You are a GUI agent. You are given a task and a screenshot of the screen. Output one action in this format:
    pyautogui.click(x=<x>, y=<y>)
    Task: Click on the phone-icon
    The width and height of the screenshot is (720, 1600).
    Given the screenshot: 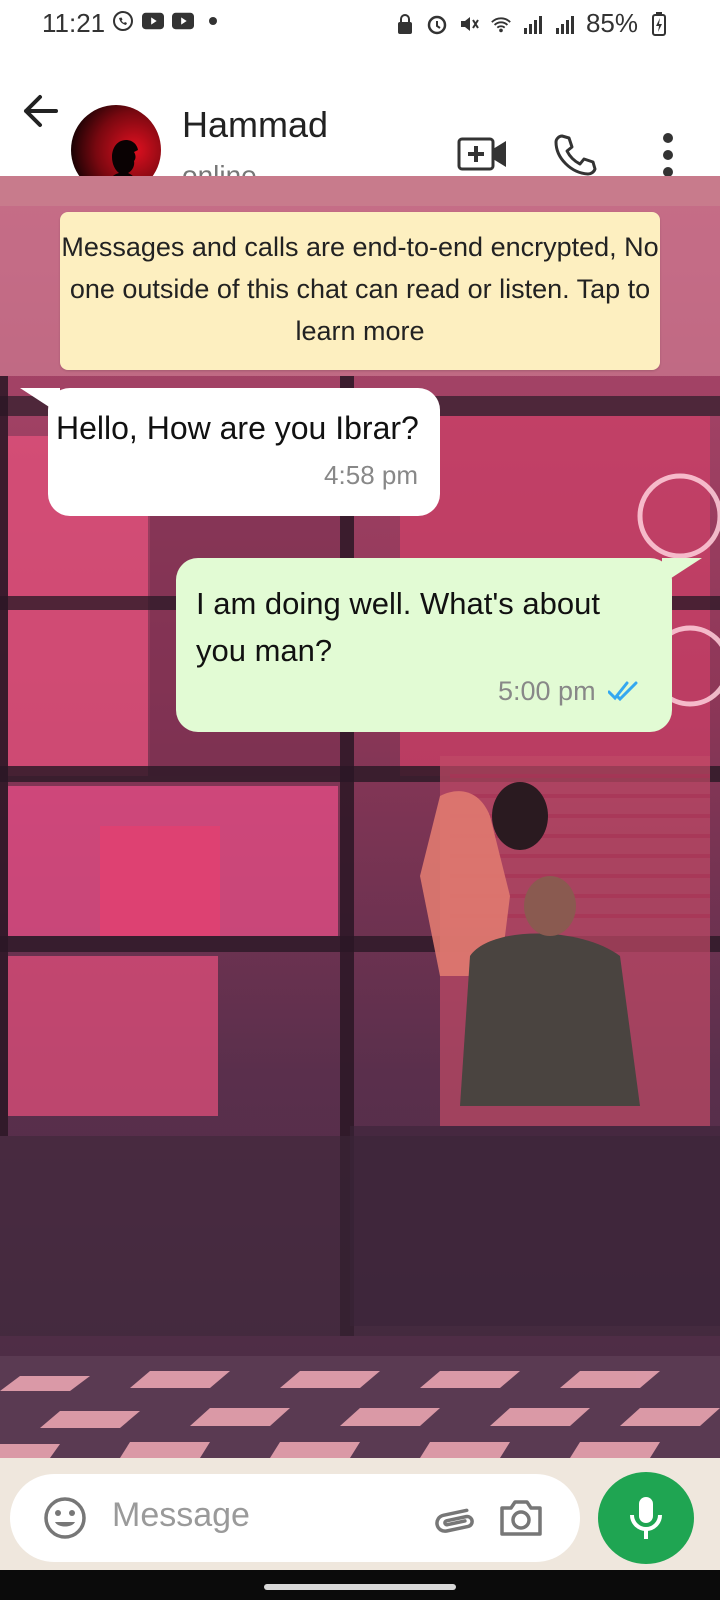 What is the action you would take?
    pyautogui.click(x=575, y=155)
    